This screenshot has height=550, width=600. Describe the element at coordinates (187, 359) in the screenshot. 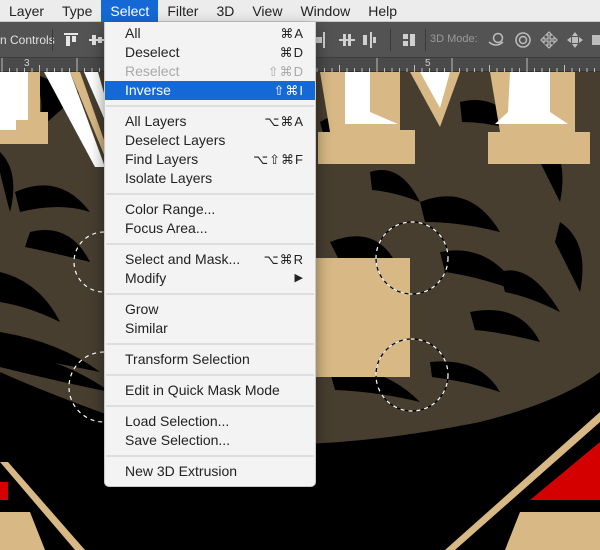

I see `menu-item-label: Transform Selection` at that location.